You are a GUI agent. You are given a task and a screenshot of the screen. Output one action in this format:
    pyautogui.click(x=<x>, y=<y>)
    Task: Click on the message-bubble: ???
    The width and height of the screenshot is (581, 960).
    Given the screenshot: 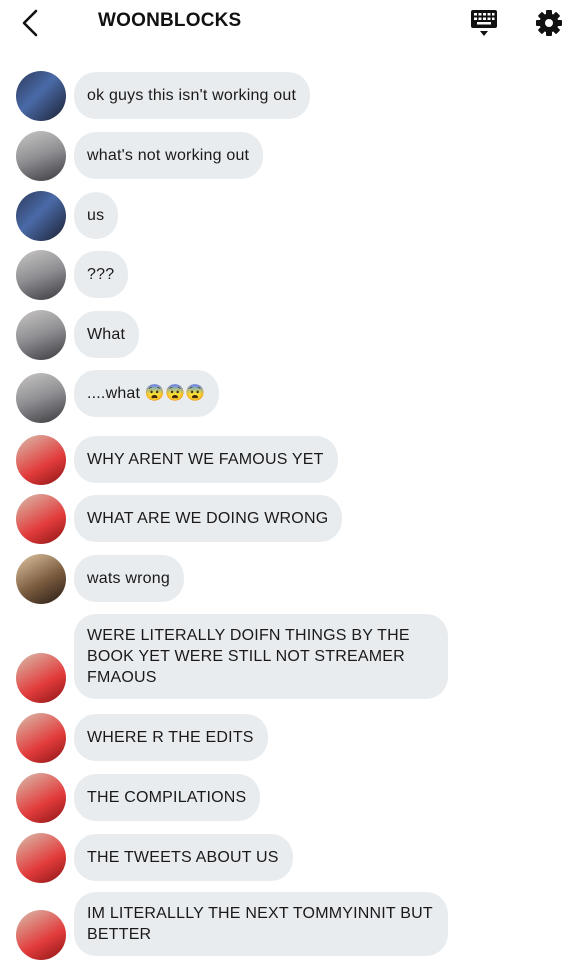 What is the action you would take?
    pyautogui.click(x=101, y=274)
    